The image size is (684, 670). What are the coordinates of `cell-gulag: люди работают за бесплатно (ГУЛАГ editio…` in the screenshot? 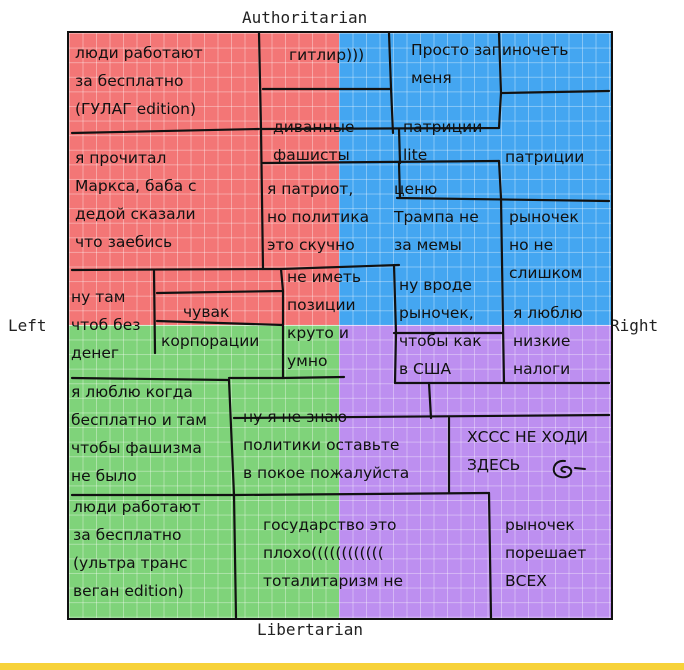 It's located at (139, 81).